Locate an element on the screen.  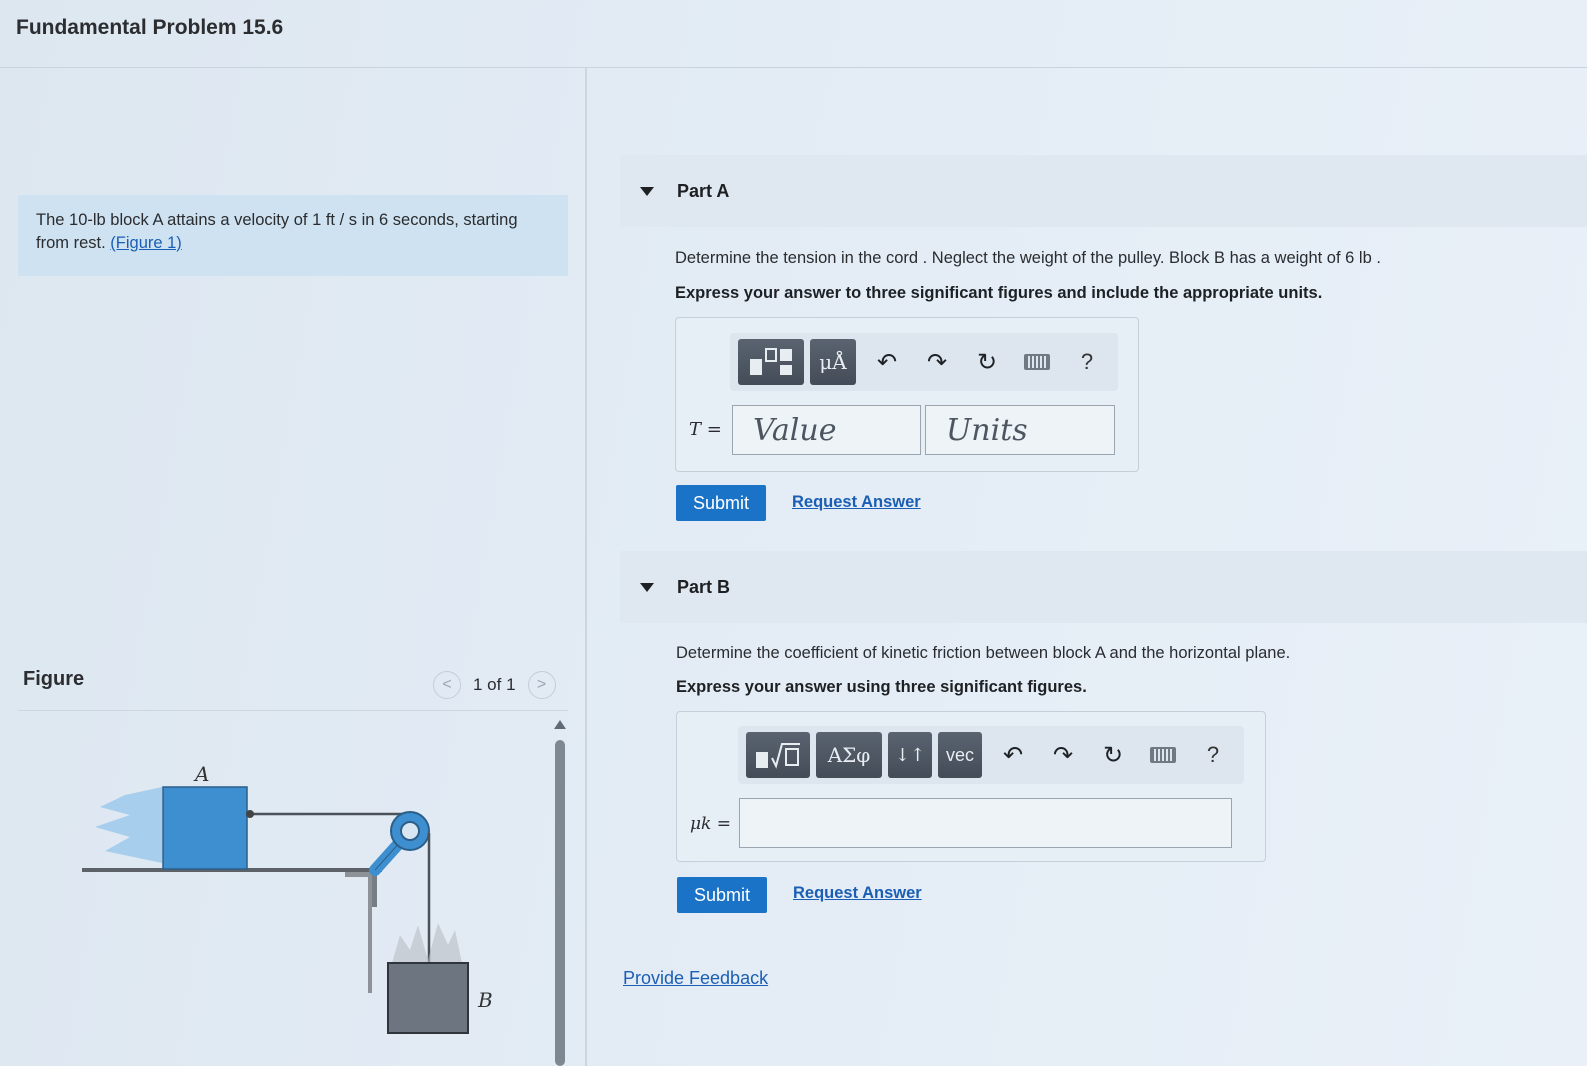
scroll-thumb is located at coordinates (560, 903).